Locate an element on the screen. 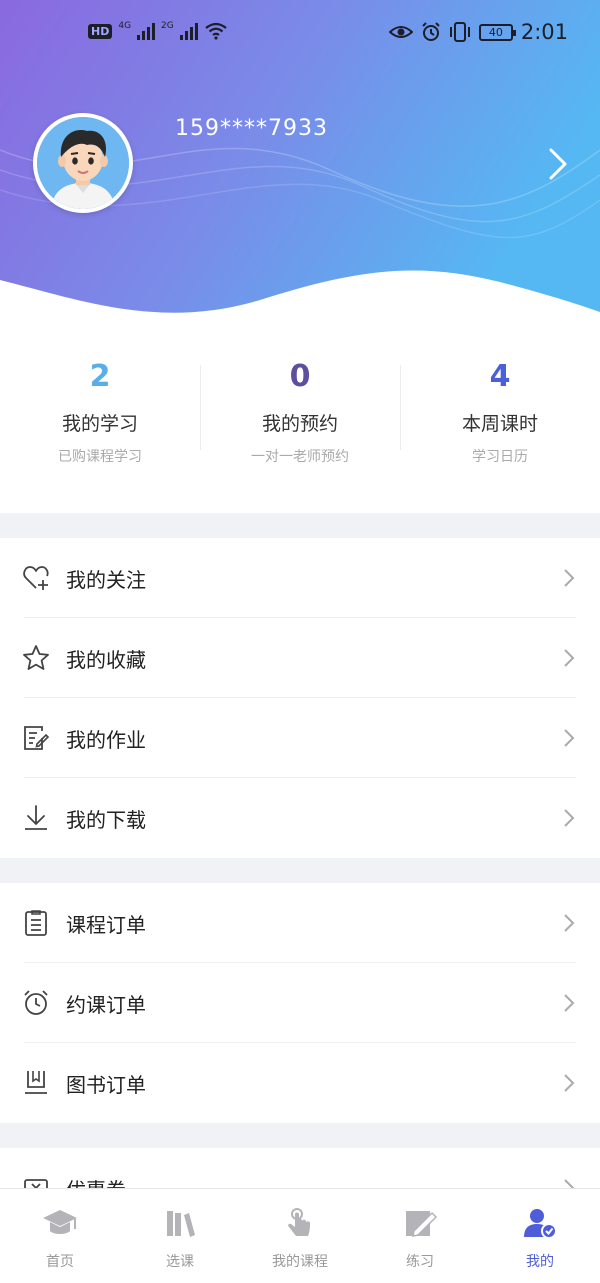 Image resolution: width=600 pixels, height=1283 pixels. bottom-tab-bar: 首页 选课 我的课程 练习 我的 is located at coordinates (300, 1235).